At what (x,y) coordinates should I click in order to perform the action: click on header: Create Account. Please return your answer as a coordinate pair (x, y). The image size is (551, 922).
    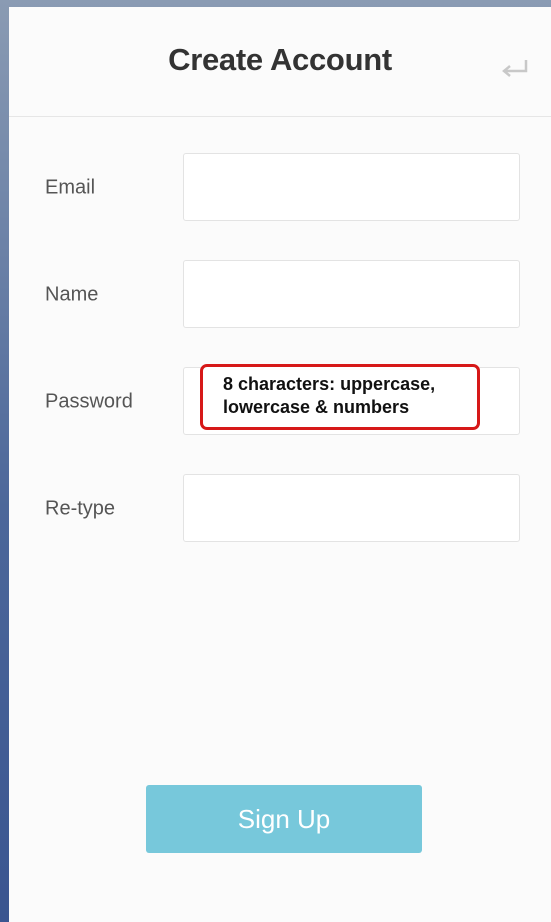
    Looking at the image, I should click on (280, 62).